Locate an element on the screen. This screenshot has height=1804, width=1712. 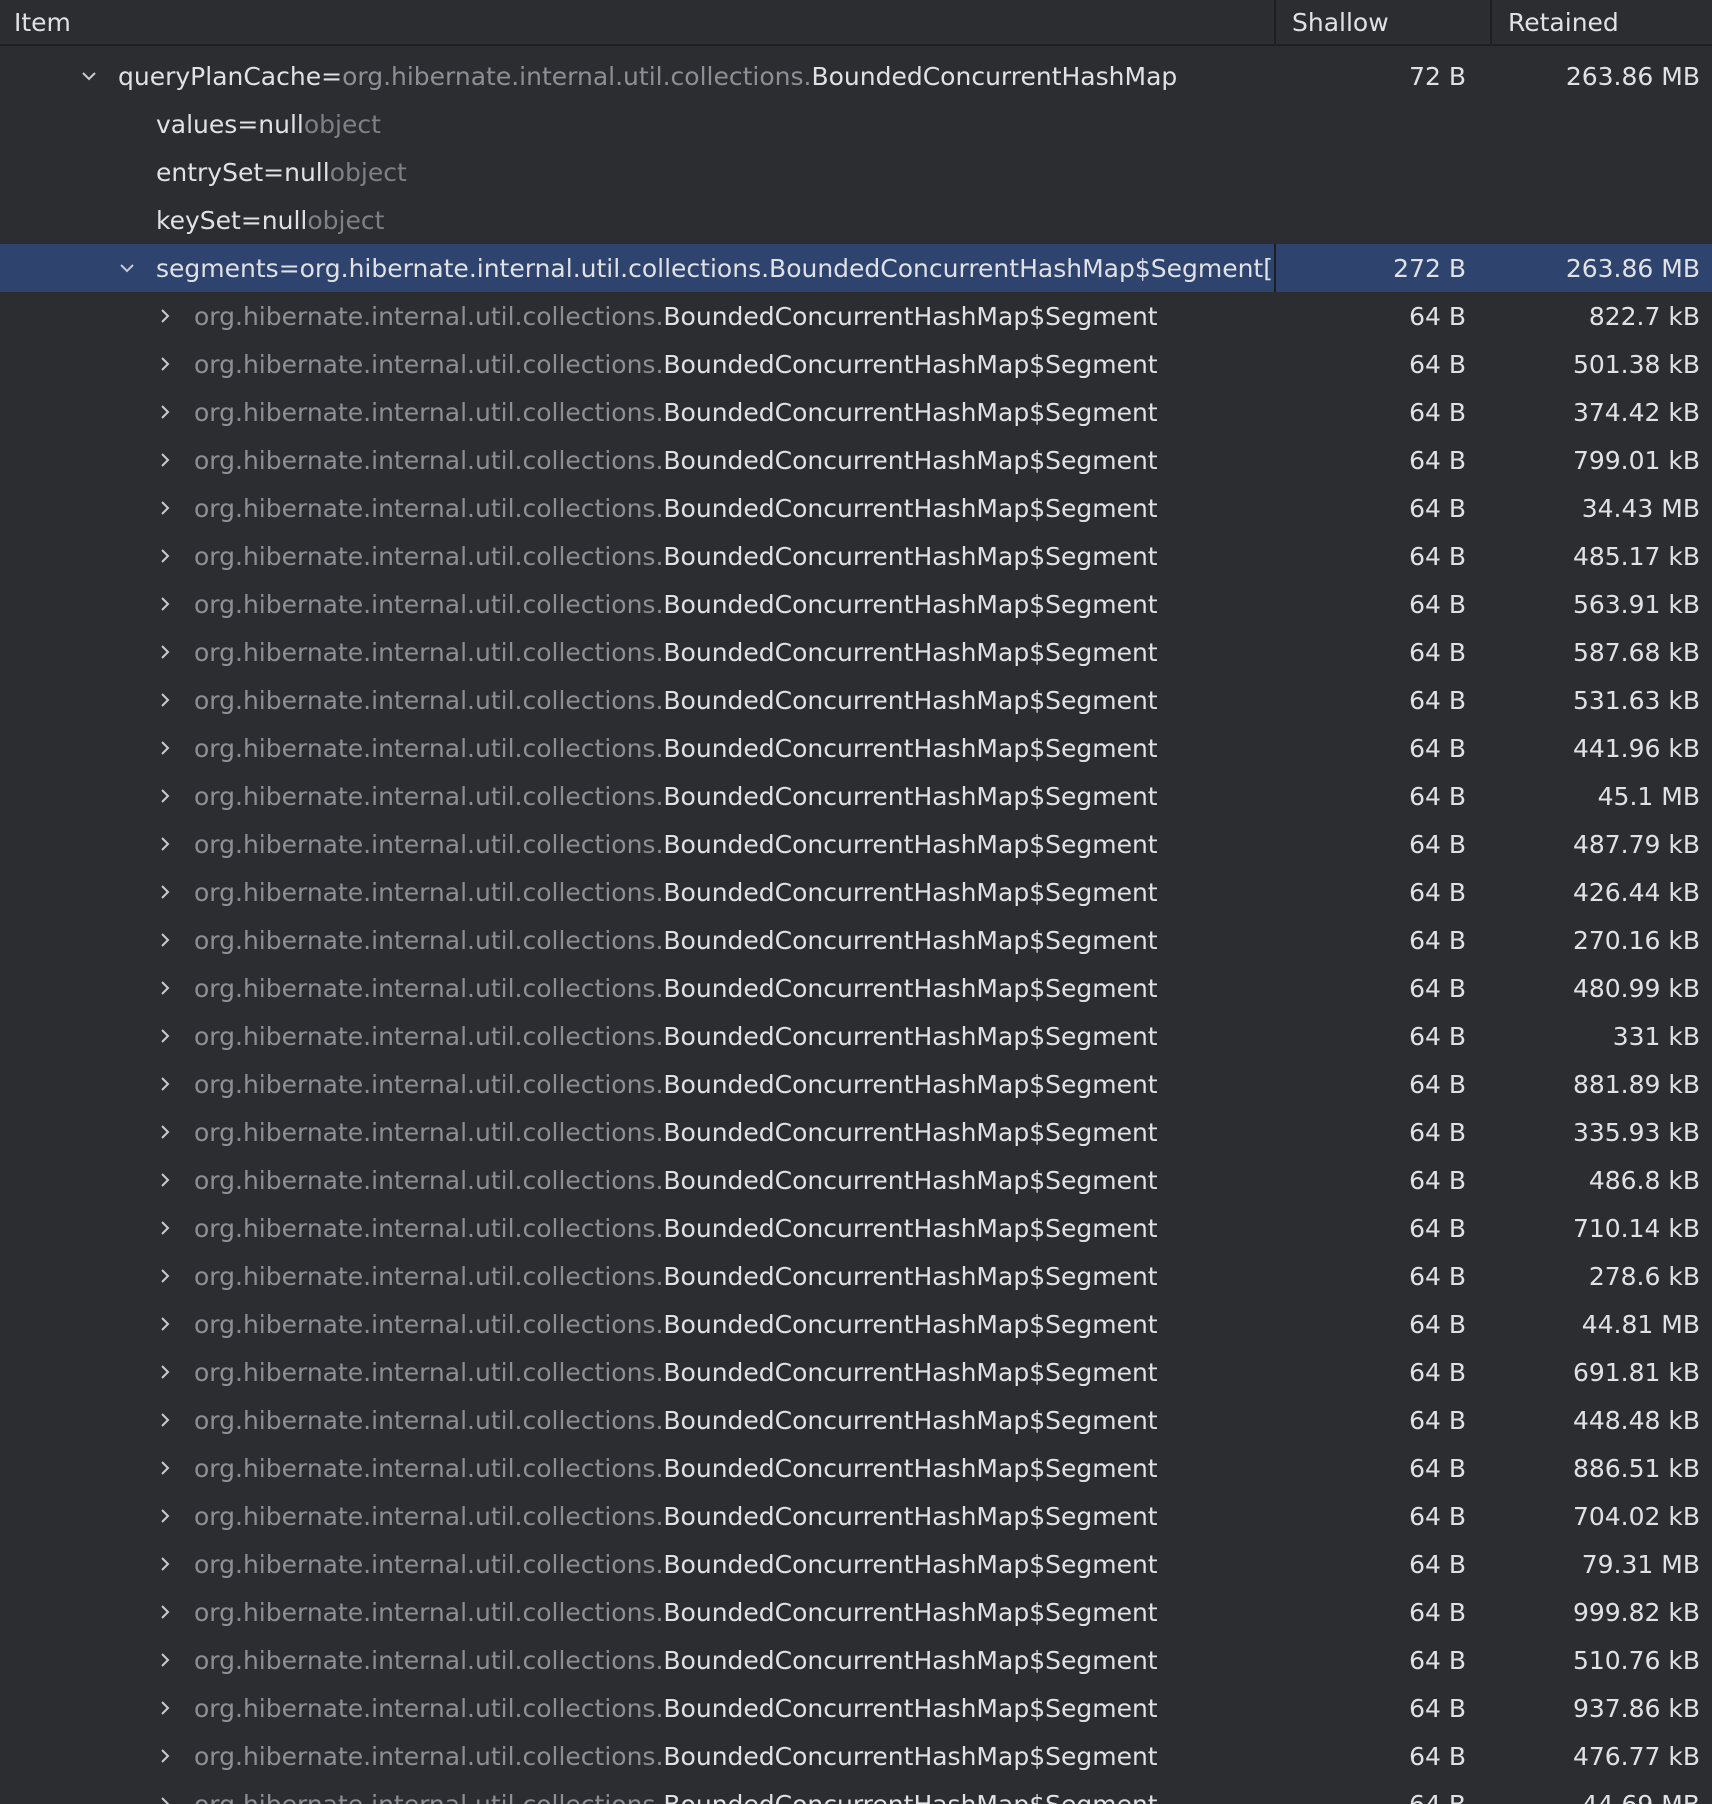
retained-size: 822.7 kB is located at coordinates (1644, 316).